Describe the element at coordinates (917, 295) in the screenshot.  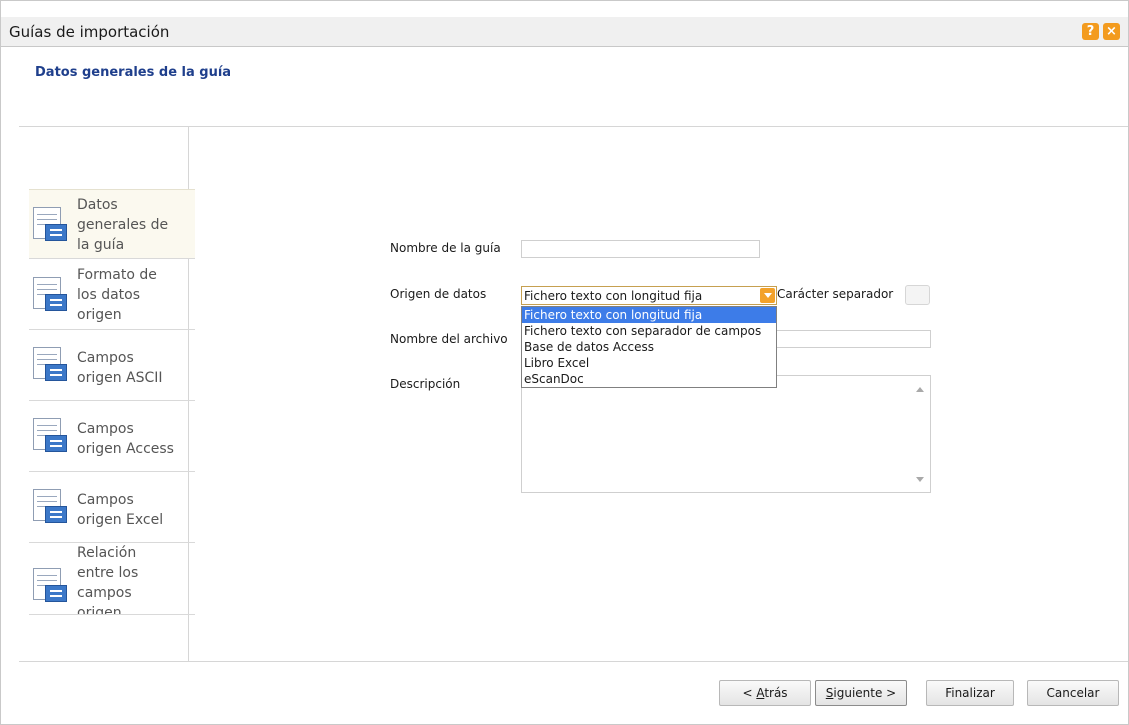
I see `separator-input` at that location.